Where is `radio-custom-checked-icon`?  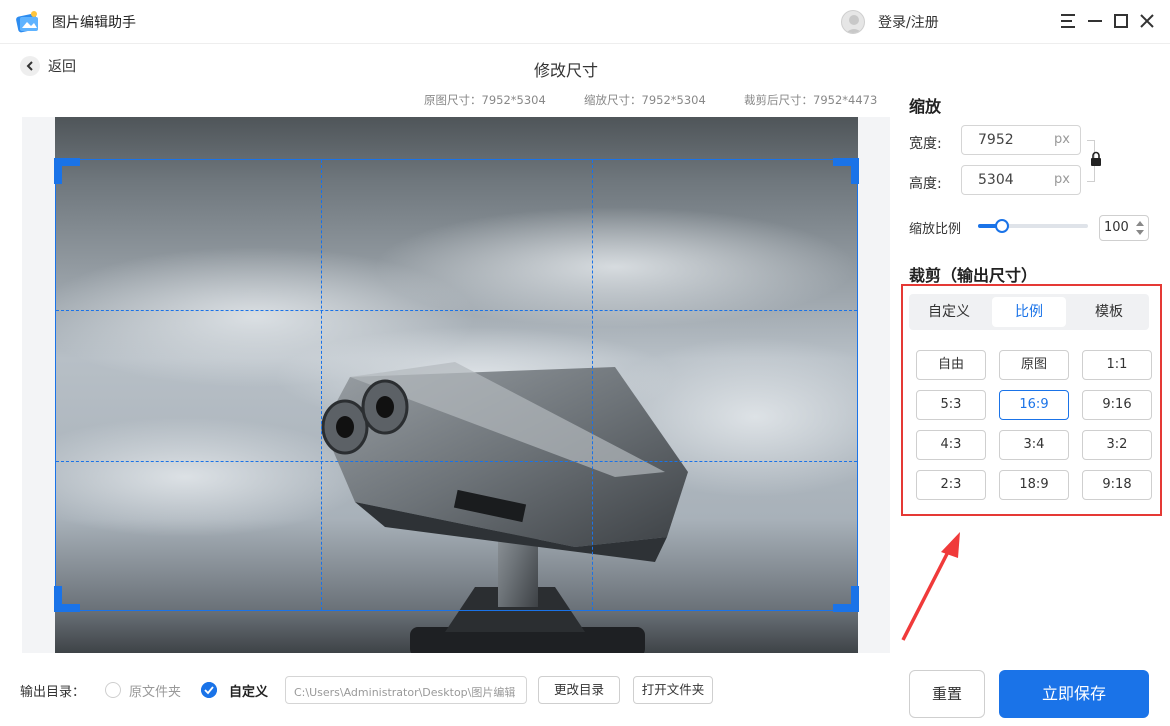 radio-custom-checked-icon is located at coordinates (209, 690).